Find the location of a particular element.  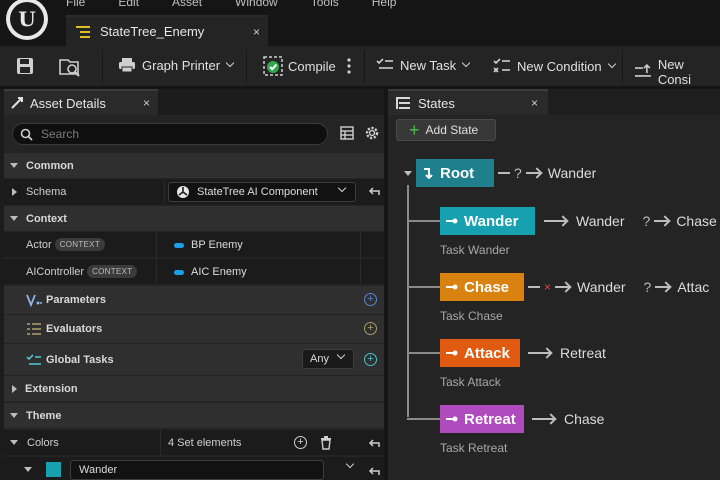

compile-button: Compile is located at coordinates (299, 66).